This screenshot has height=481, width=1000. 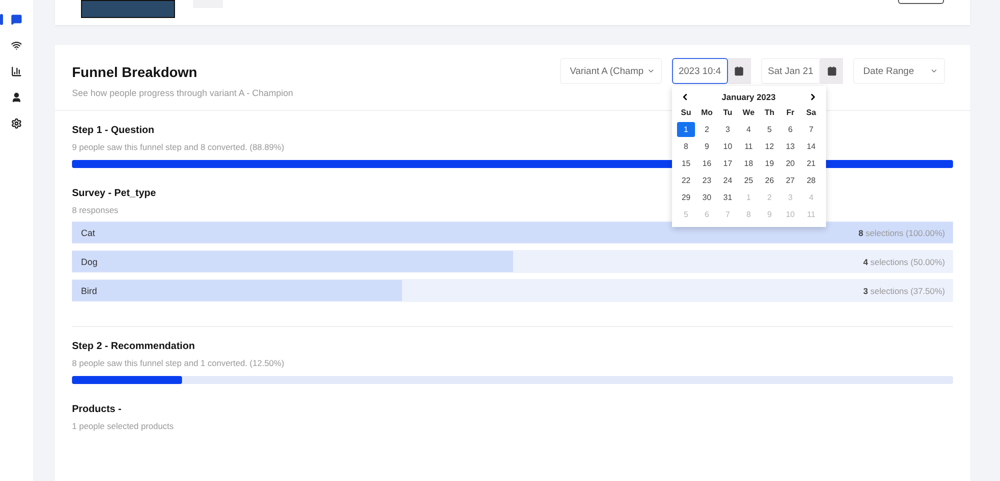 What do you see at coordinates (728, 180) in the screenshot?
I see `calendar-day: 24` at bounding box center [728, 180].